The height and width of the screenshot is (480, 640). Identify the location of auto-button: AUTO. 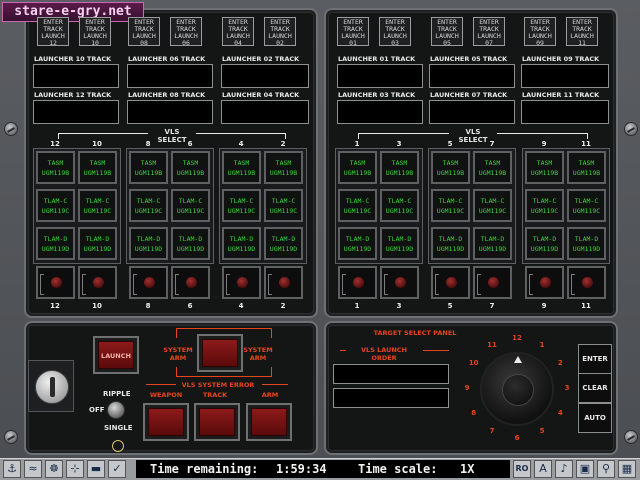
(595, 418).